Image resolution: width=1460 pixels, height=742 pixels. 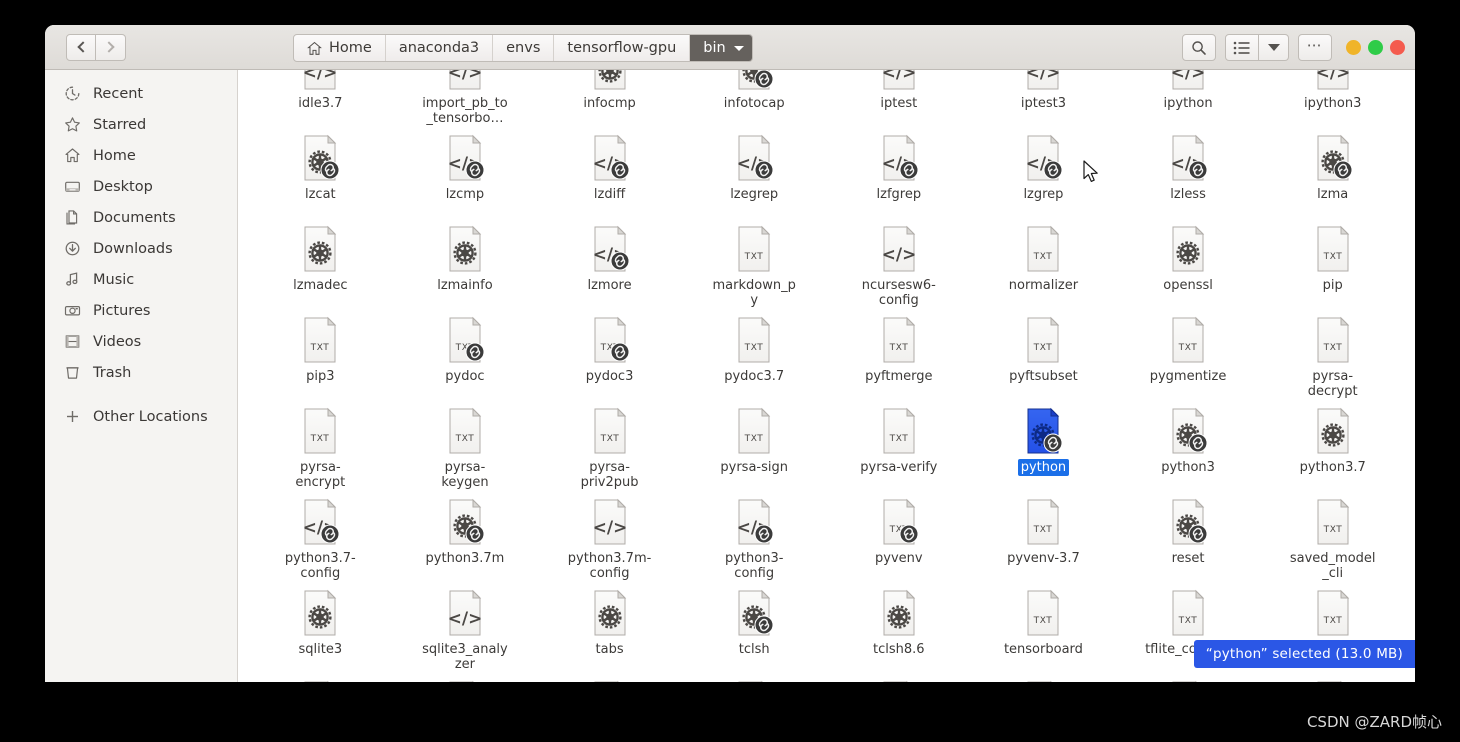 What do you see at coordinates (1188, 264) in the screenshot?
I see `file-item: openssl` at bounding box center [1188, 264].